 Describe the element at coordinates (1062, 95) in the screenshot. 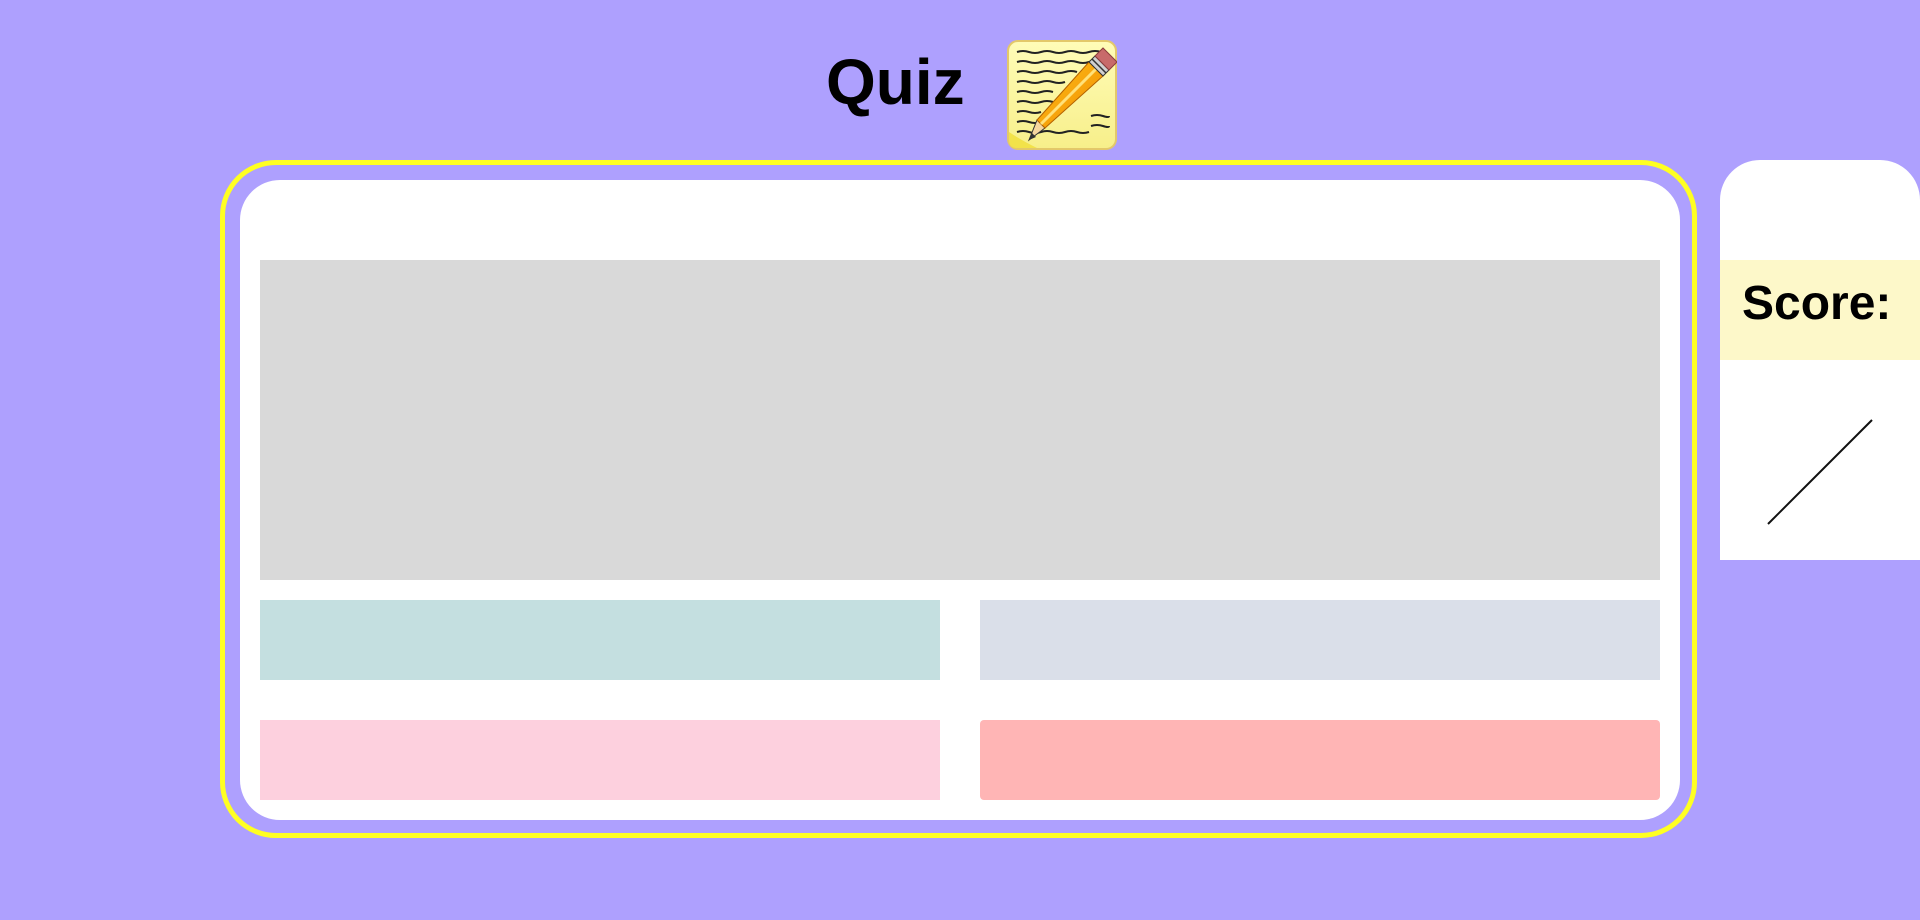

I see `notepad-pencil-icon` at that location.